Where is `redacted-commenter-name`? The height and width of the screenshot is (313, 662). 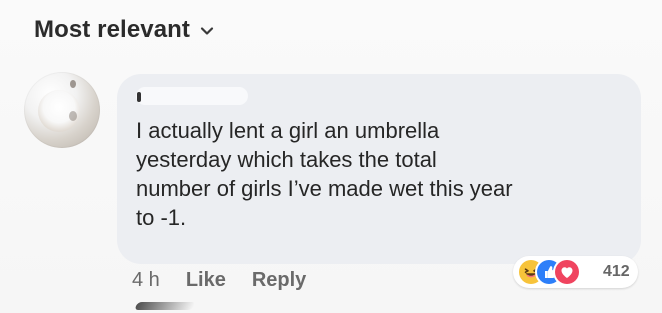 redacted-commenter-name is located at coordinates (192, 96).